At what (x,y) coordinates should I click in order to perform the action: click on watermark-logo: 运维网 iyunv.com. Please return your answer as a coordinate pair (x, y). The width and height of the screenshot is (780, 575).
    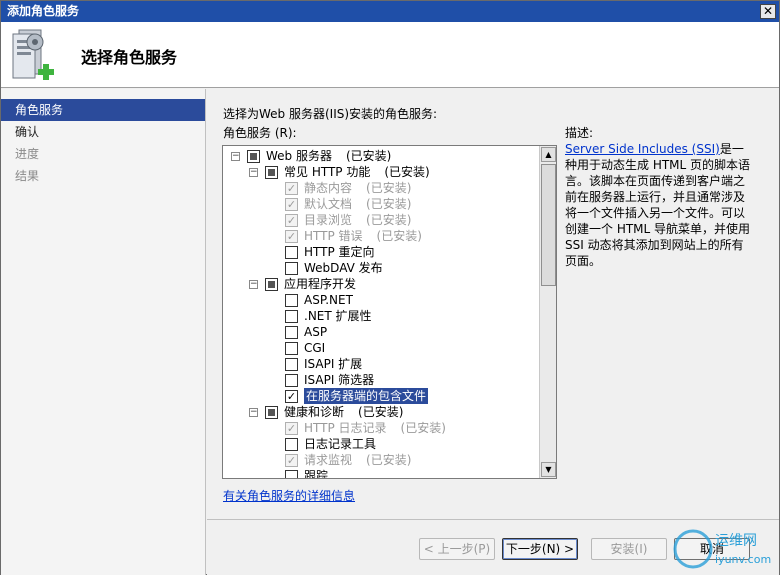
    Looking at the image, I should click on (722, 549).